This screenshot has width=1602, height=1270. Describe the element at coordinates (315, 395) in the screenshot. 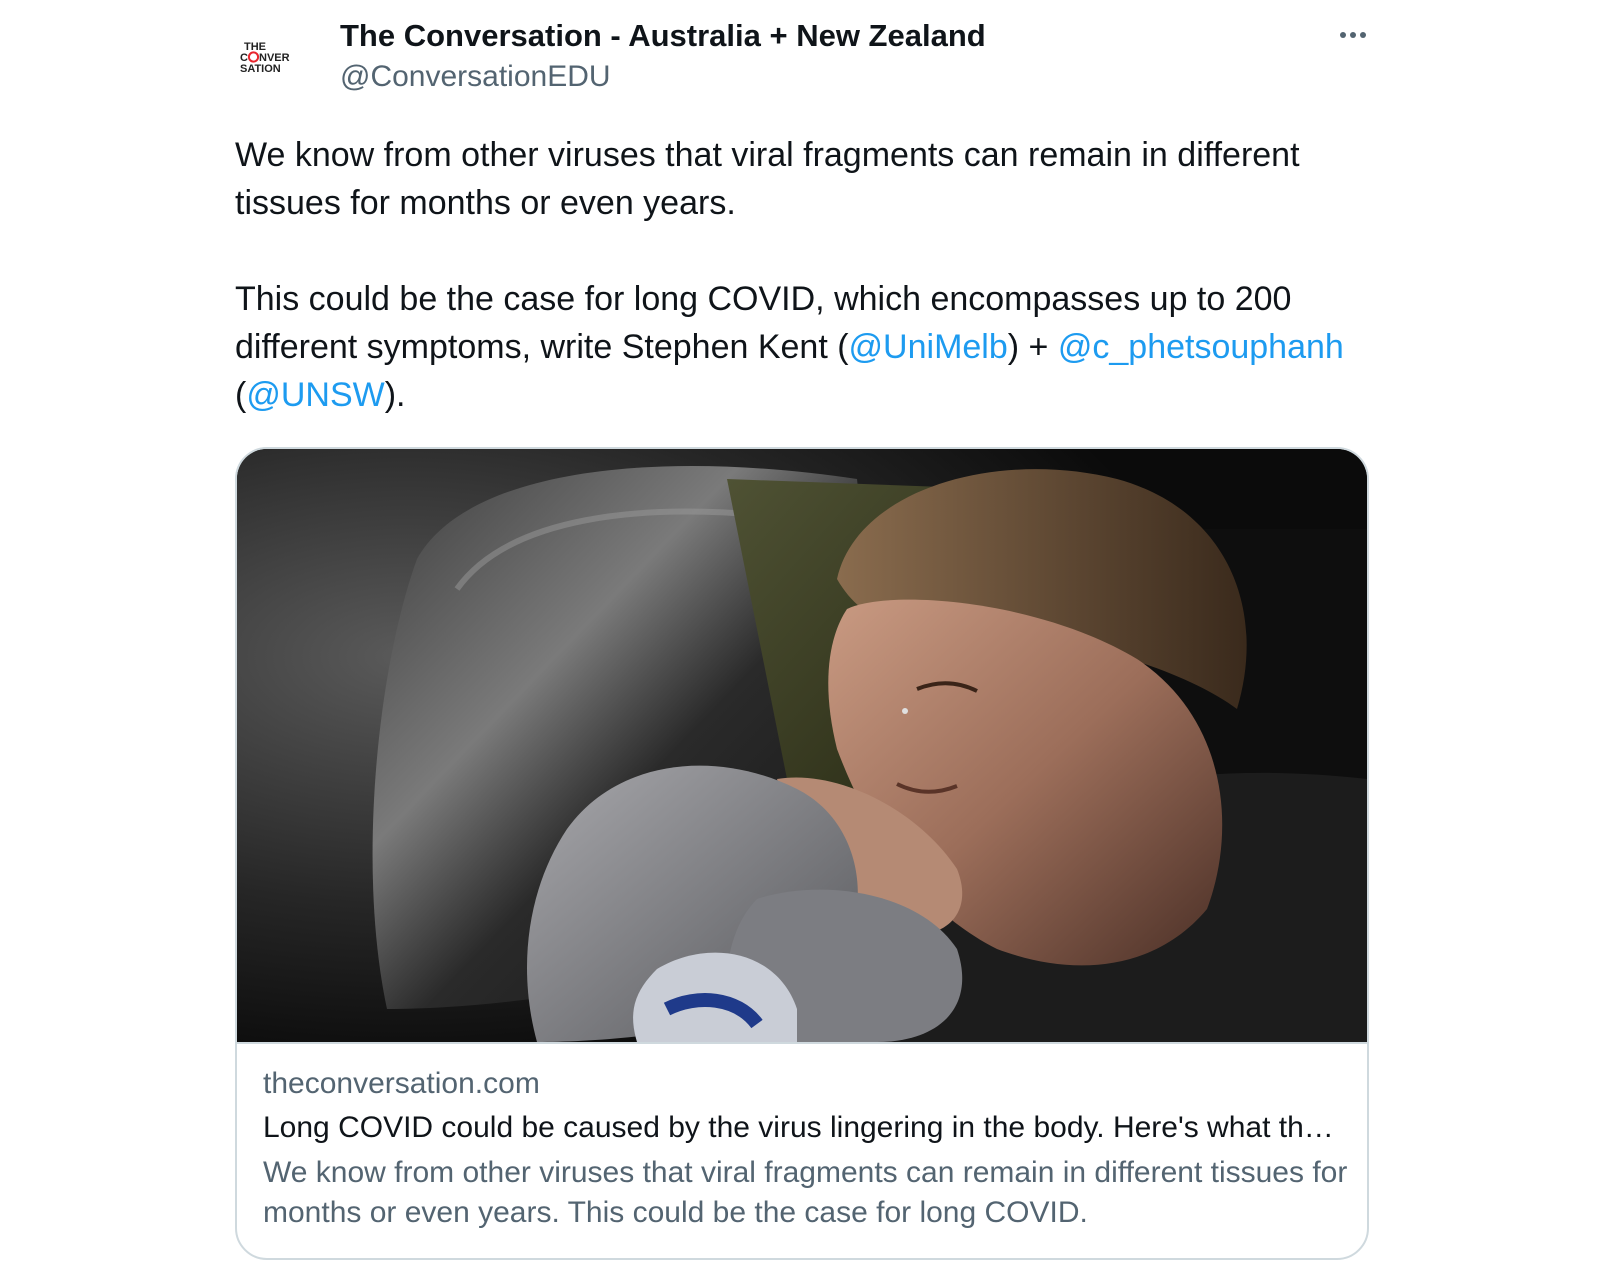

I see `mention-link-unsw: @UNSW` at that location.